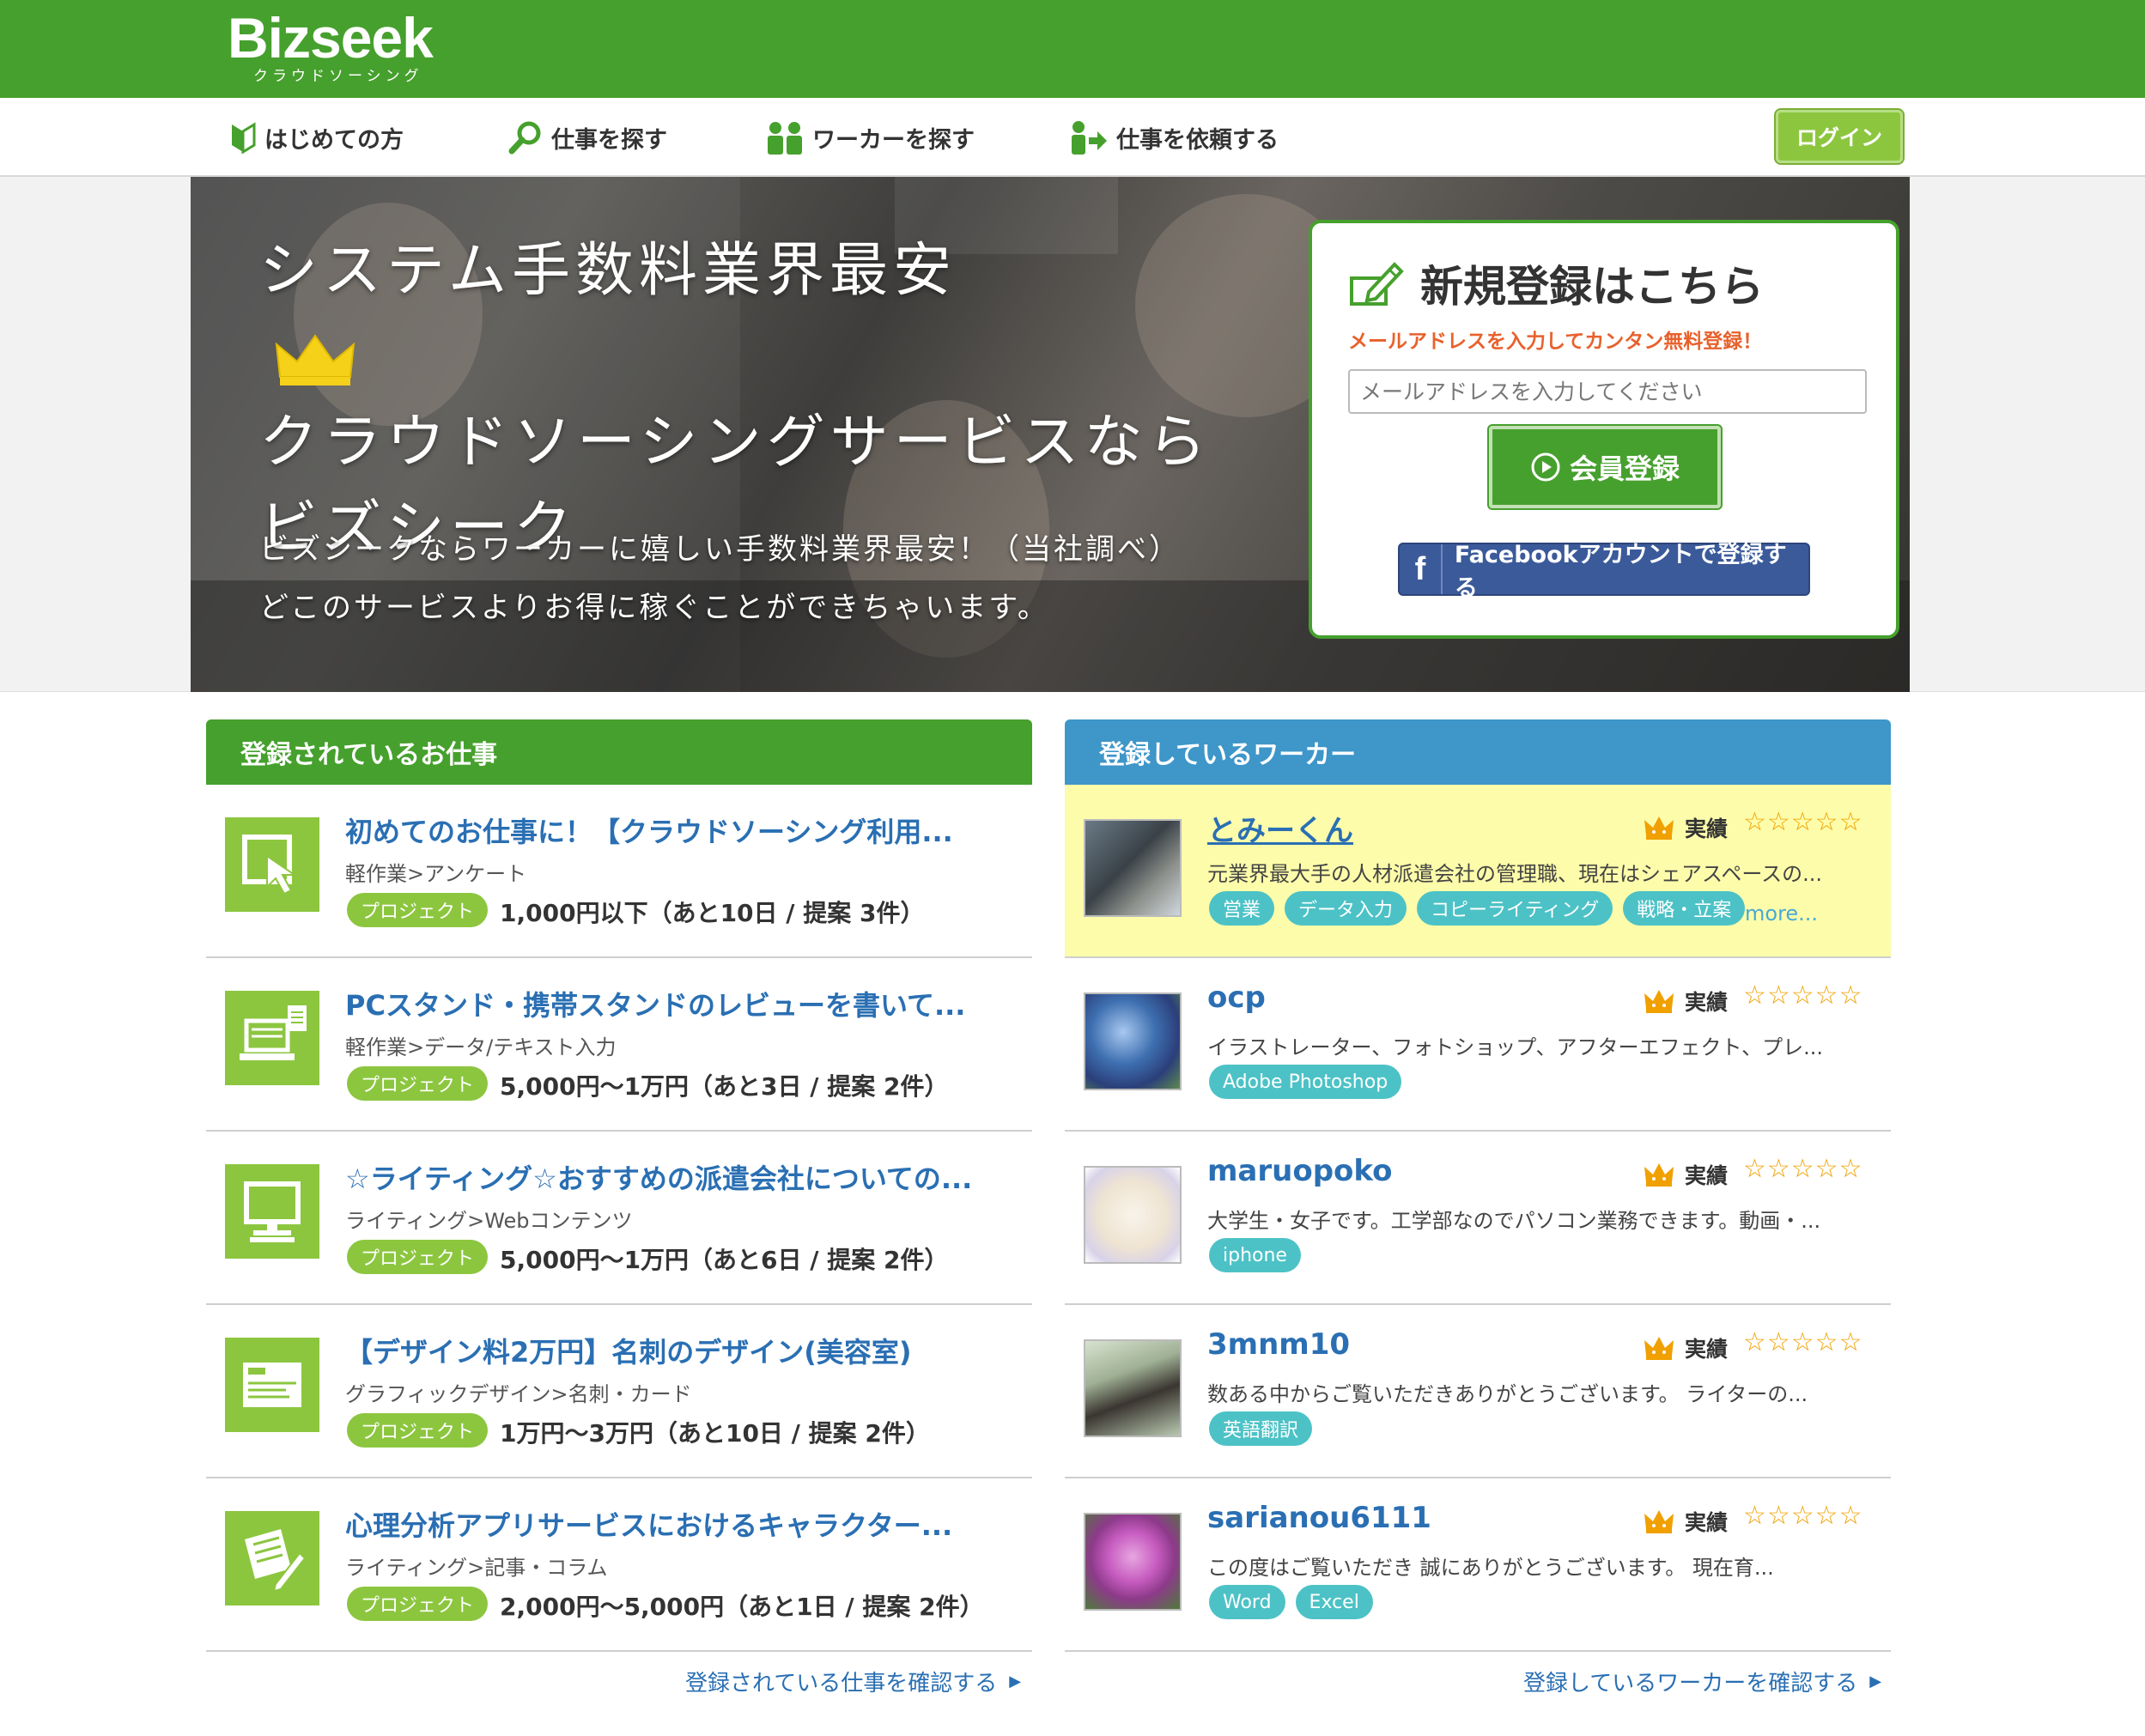  I want to click on job-price: 2,000円〜5,000円（あと1日 / 提案 2件）, so click(742, 1607).